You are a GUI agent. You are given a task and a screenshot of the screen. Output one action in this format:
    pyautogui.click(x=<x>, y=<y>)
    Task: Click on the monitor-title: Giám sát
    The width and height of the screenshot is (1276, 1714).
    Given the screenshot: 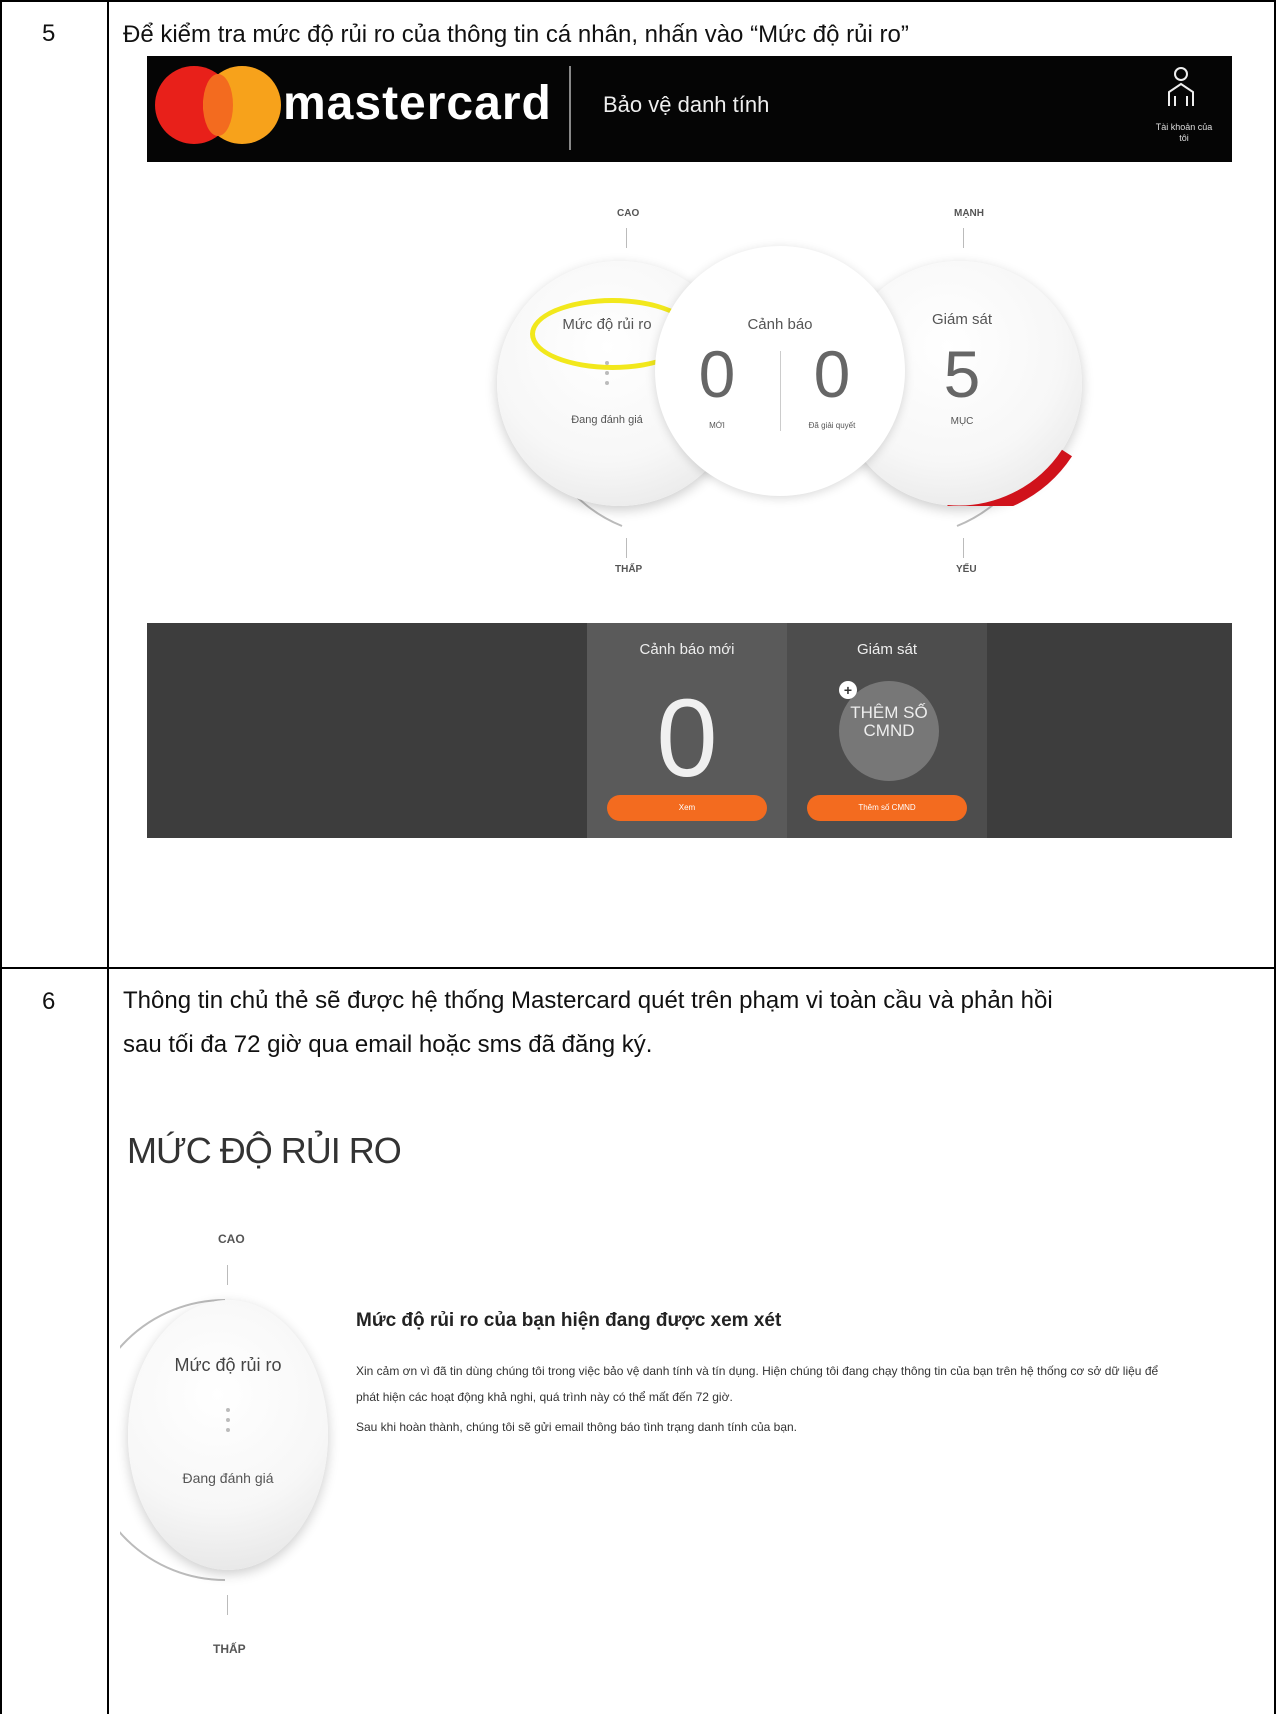 What is the action you would take?
    pyautogui.click(x=961, y=319)
    